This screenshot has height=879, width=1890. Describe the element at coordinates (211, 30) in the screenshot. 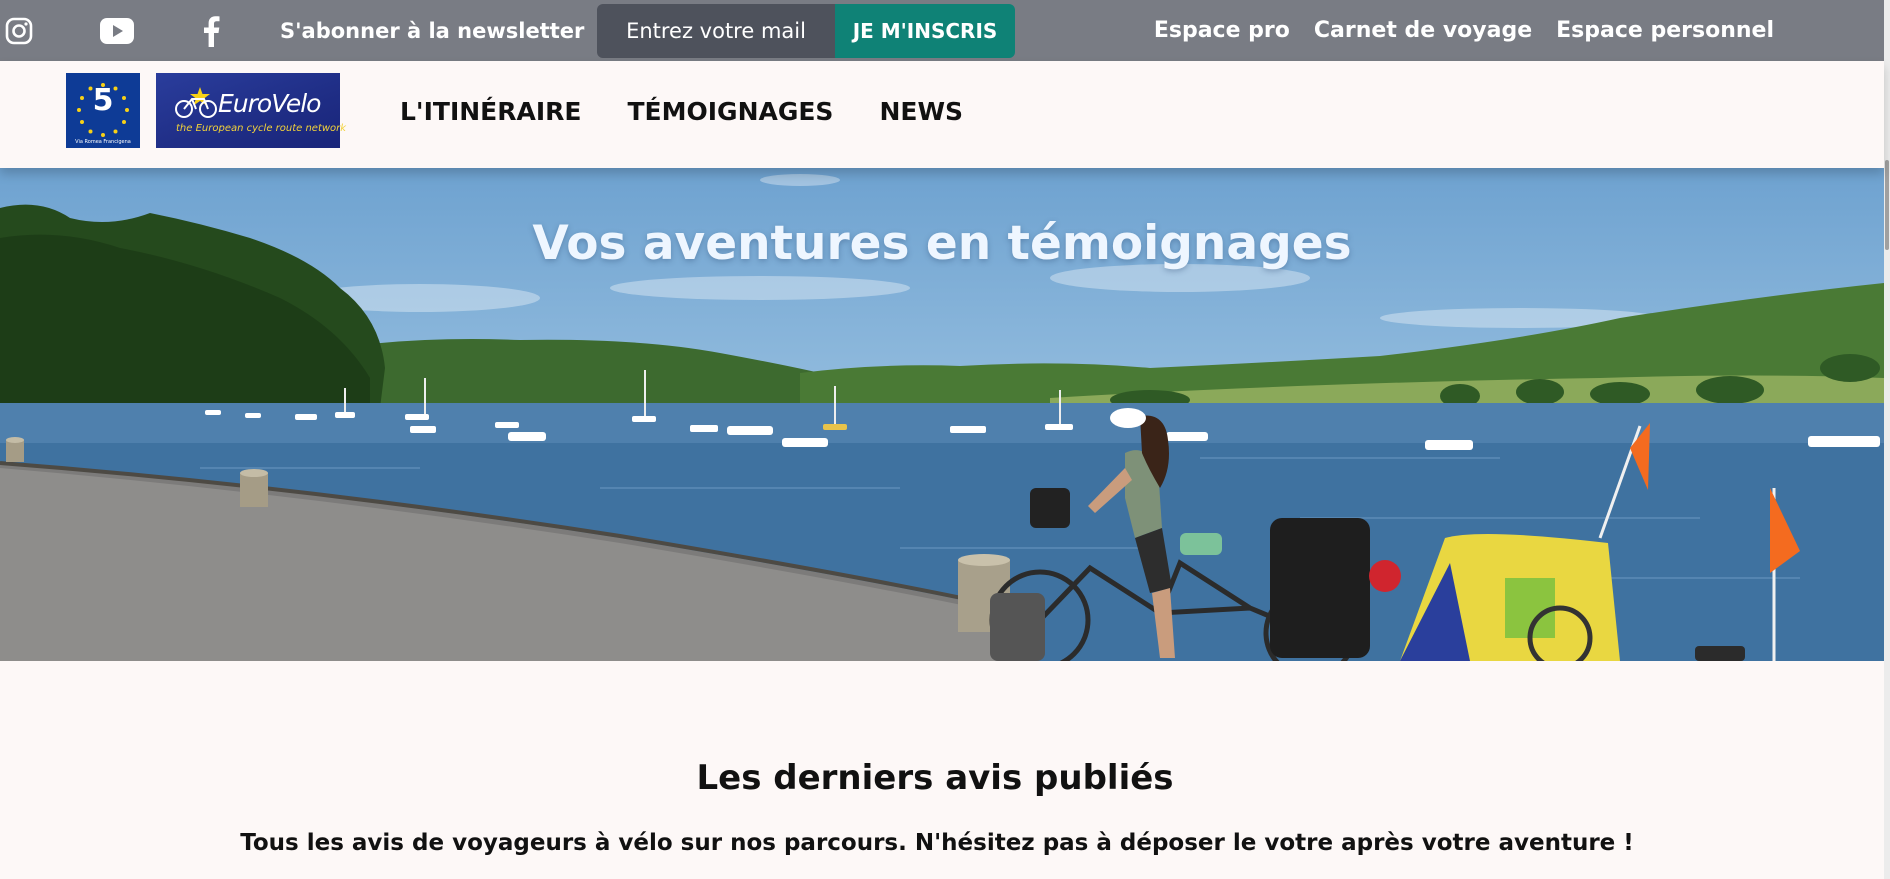

I see `facebook-icon` at that location.